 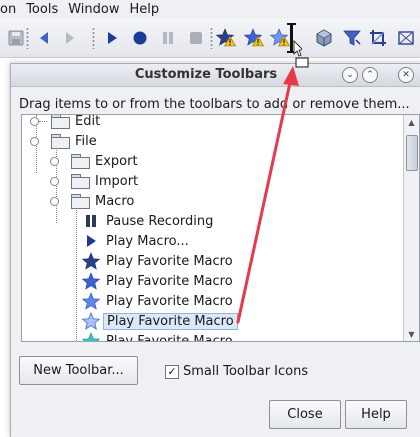 I want to click on stop-icon, so click(x=196, y=38).